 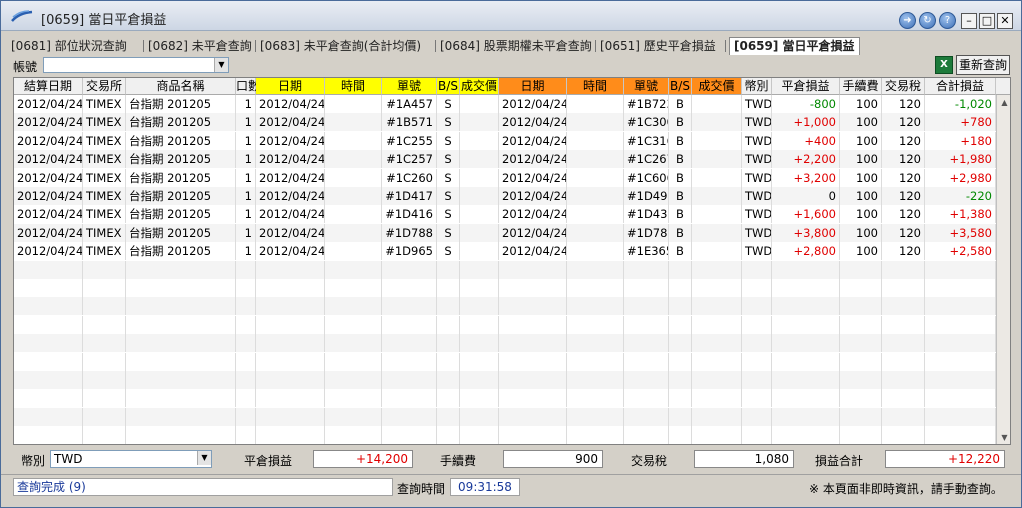 I want to click on column-header-tax: 交易稅, so click(x=903, y=86).